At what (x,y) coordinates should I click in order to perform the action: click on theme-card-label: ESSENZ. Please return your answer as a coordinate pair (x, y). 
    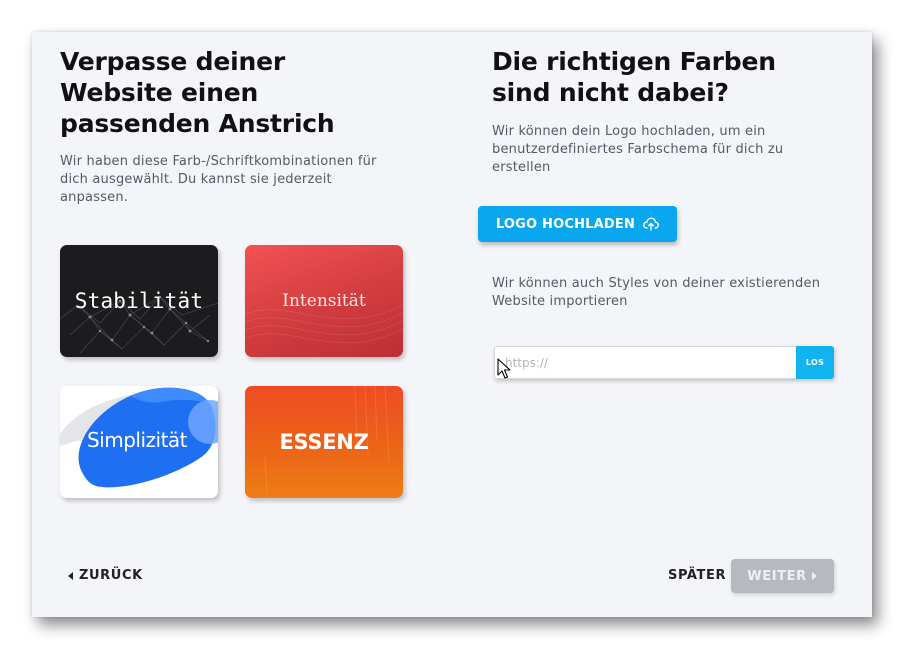
    Looking at the image, I should click on (324, 442).